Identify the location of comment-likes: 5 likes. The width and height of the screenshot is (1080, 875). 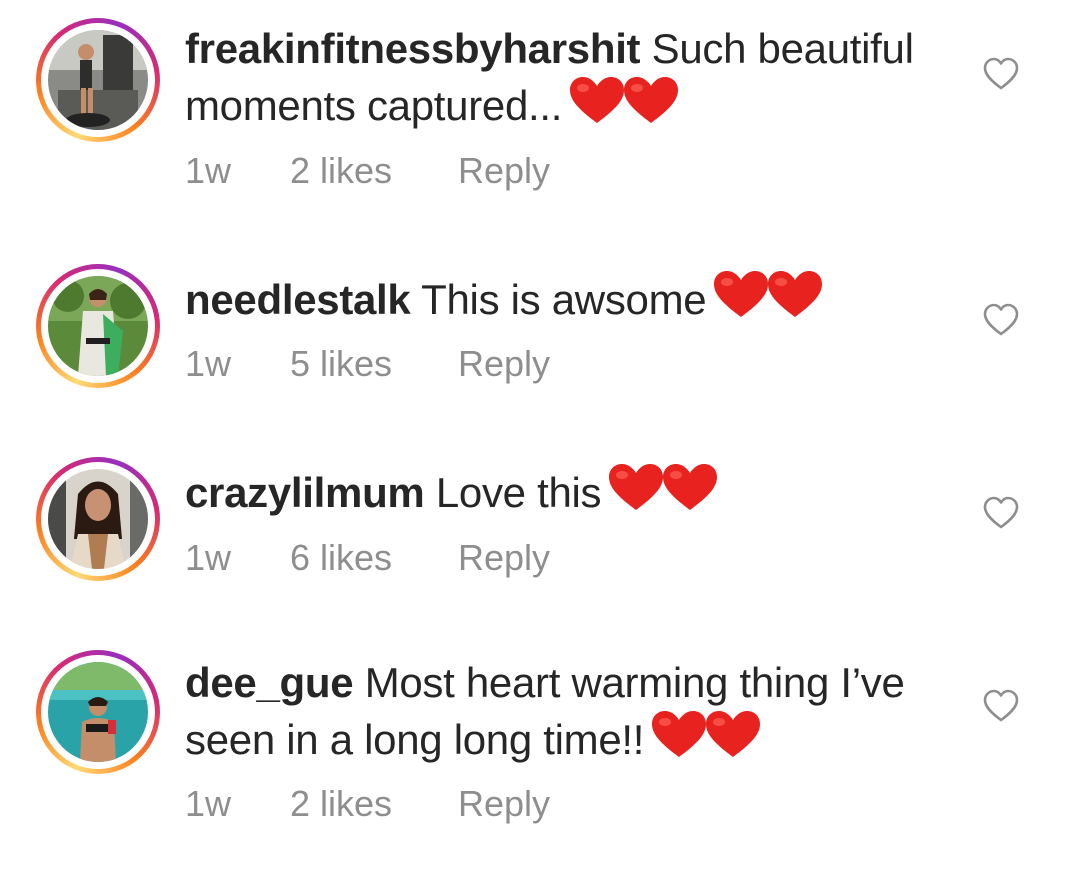
(374, 364).